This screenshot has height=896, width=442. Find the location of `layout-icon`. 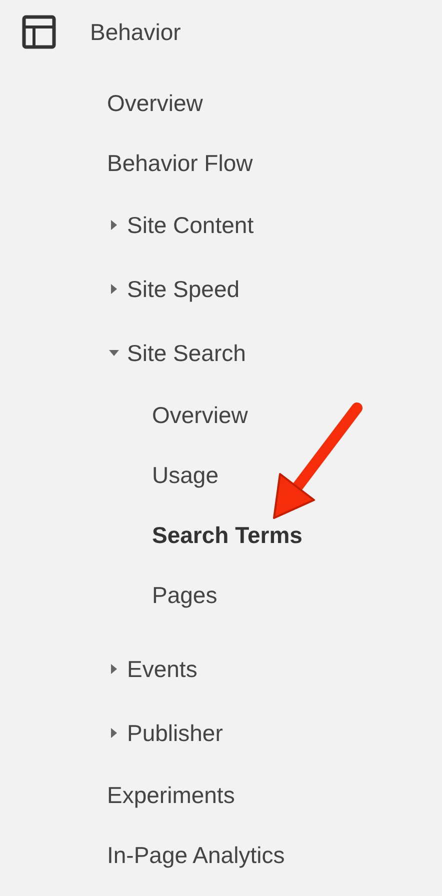

layout-icon is located at coordinates (39, 32).